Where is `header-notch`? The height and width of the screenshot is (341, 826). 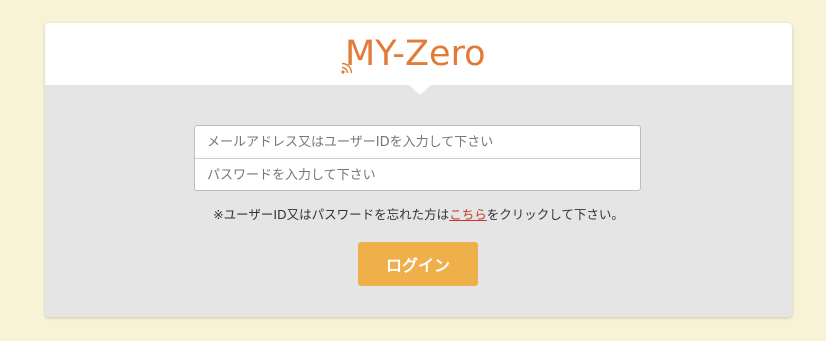 header-notch is located at coordinates (420, 90).